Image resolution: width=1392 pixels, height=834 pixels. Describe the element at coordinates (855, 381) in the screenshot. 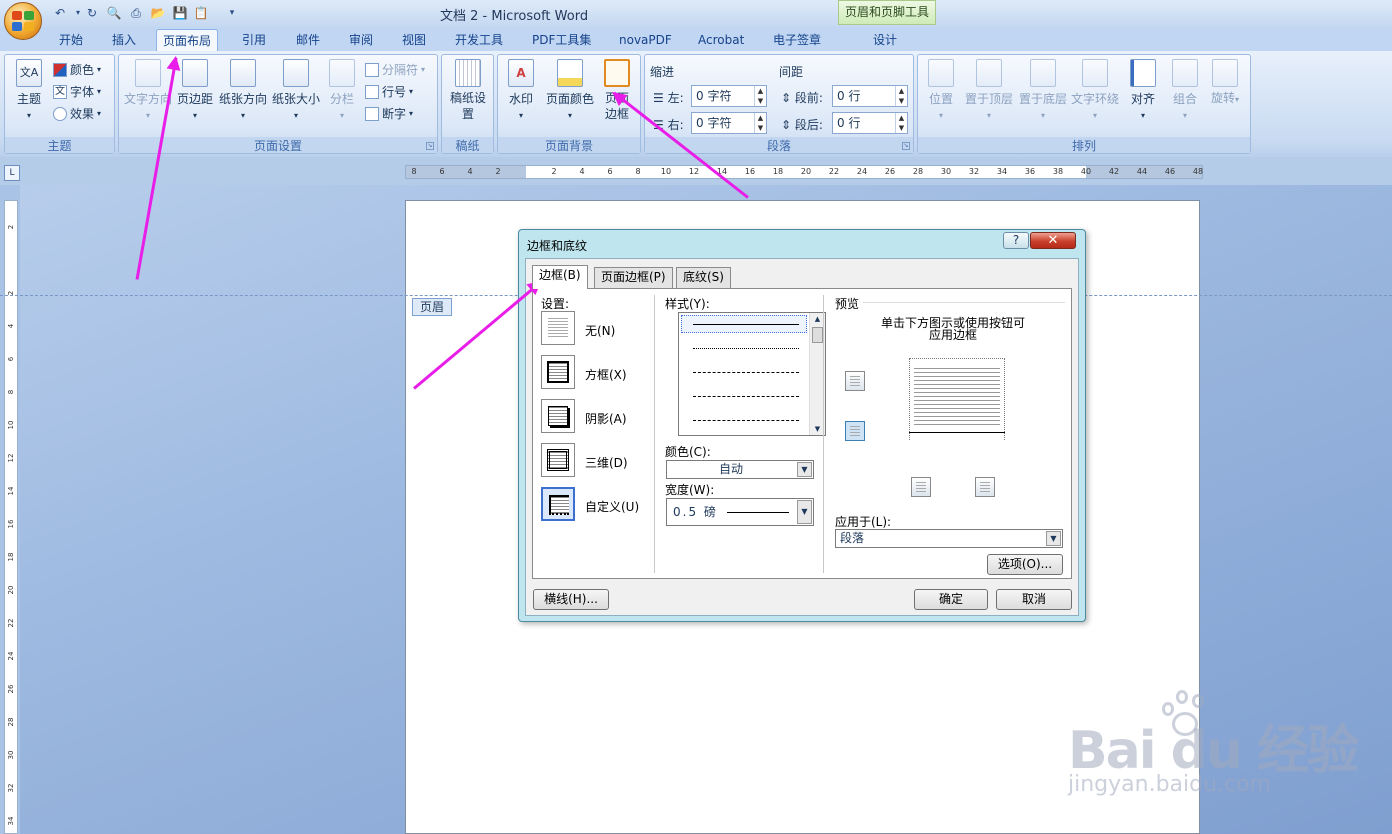

I see `top-border-button` at that location.